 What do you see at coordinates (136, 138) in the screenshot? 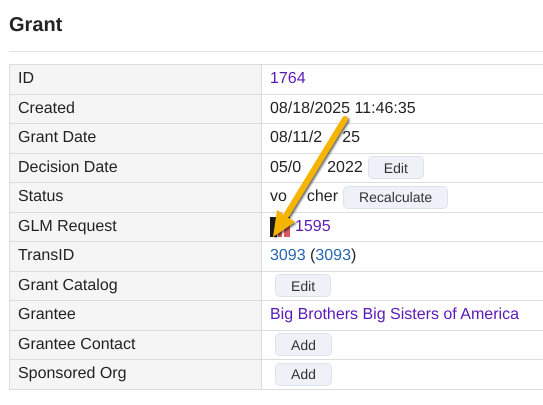
I see `field-label: Grant Date` at bounding box center [136, 138].